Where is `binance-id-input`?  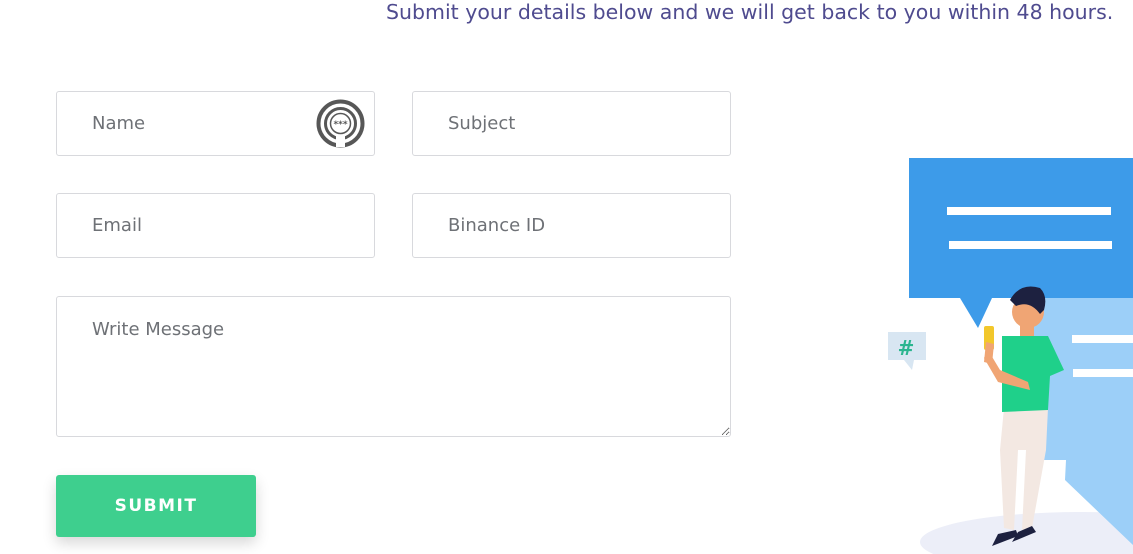 binance-id-input is located at coordinates (571, 225).